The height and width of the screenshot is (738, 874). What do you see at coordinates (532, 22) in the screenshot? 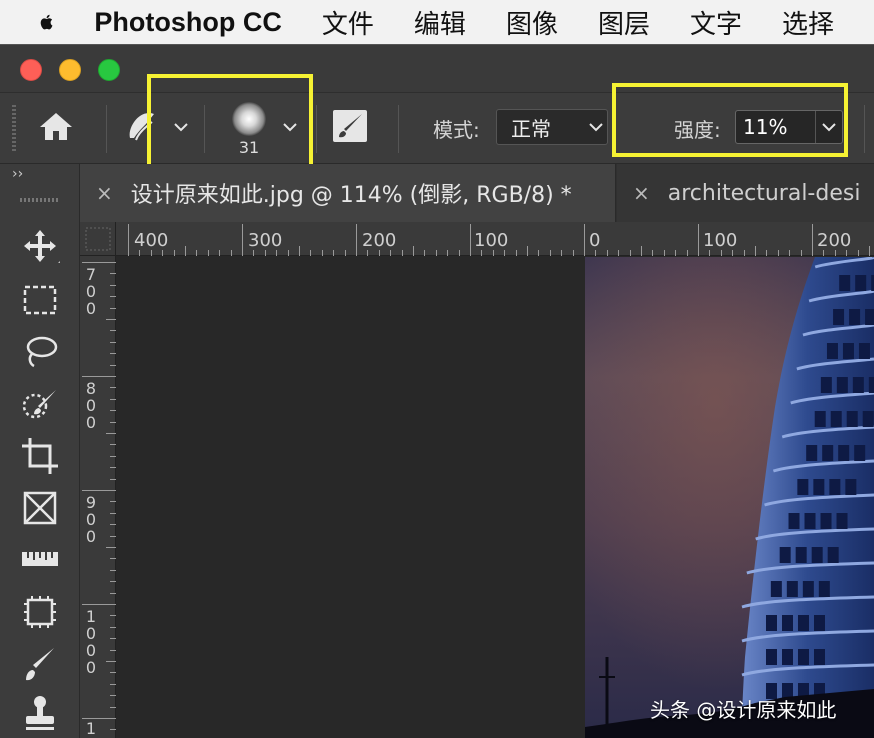
I see `menu-image: 图像` at bounding box center [532, 22].